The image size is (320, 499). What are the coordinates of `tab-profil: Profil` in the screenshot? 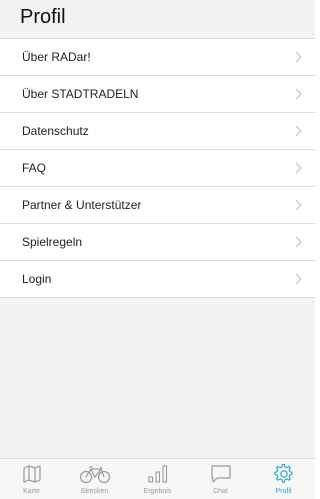 It's located at (283, 479).